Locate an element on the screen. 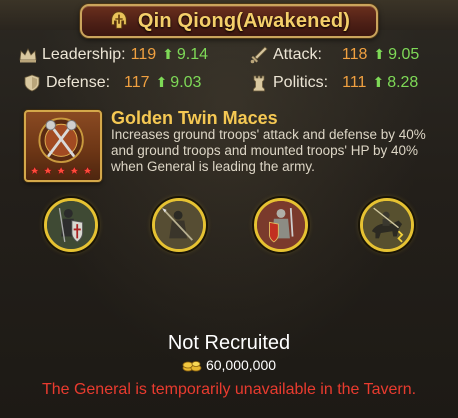 This screenshot has width=458, height=418. stat-leadership: Leadership: 119 ⬆ 9.14 is located at coordinates (113, 55).